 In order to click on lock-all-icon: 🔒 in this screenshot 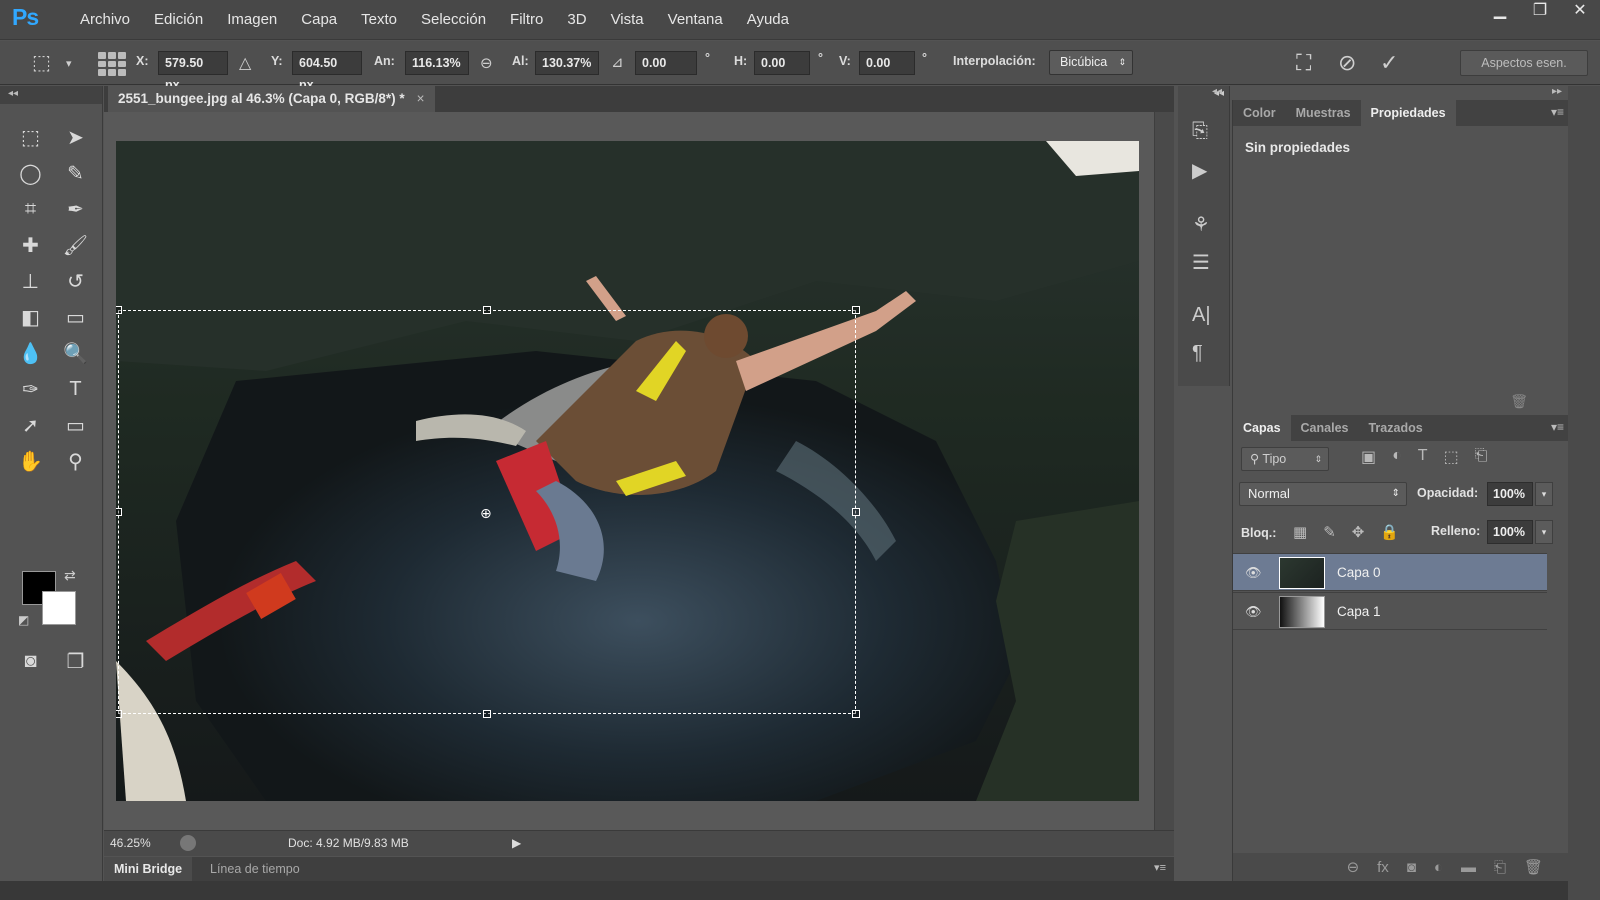, I will do `click(1389, 532)`.